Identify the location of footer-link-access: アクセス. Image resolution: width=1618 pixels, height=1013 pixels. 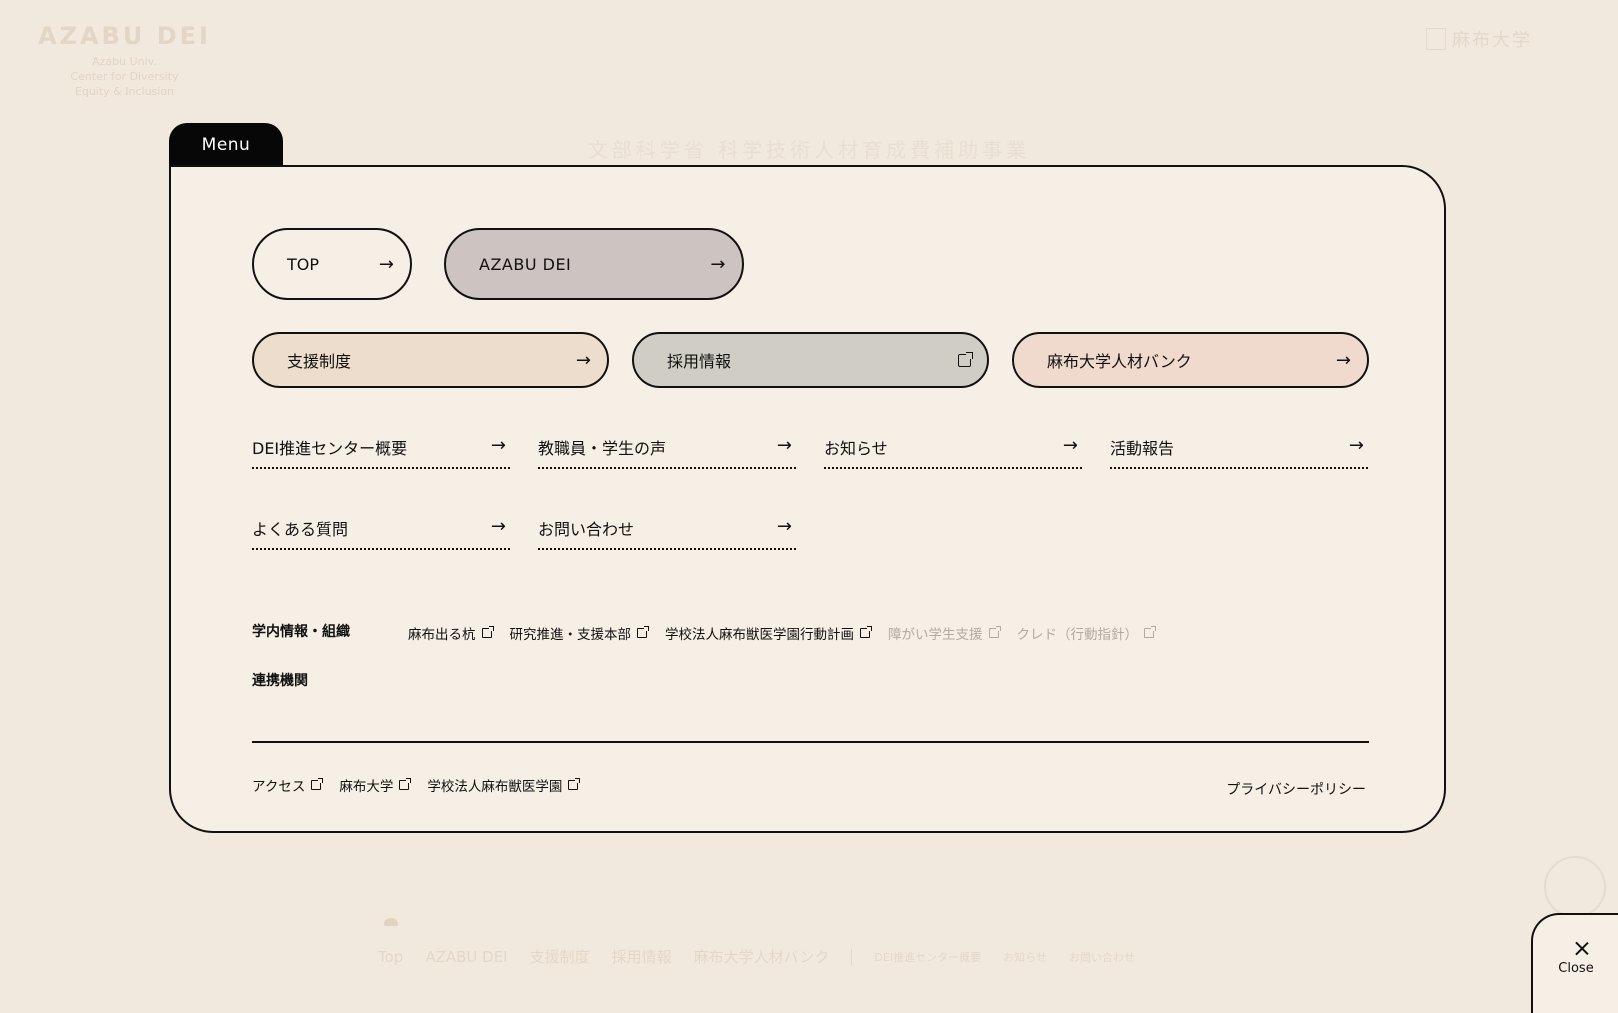
(288, 785).